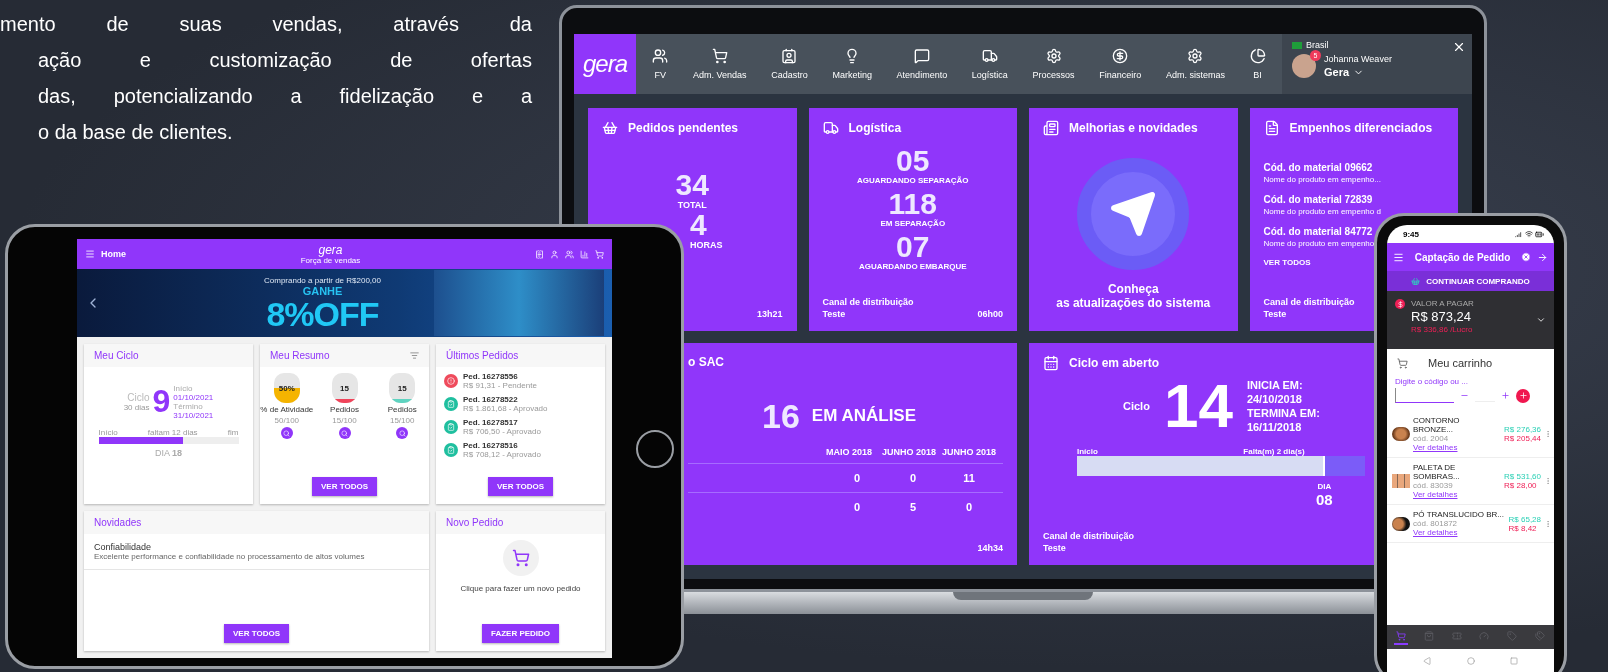 Image resolution: width=1608 pixels, height=672 pixels. Describe the element at coordinates (660, 64) in the screenshot. I see `nav-item: FV` at that location.